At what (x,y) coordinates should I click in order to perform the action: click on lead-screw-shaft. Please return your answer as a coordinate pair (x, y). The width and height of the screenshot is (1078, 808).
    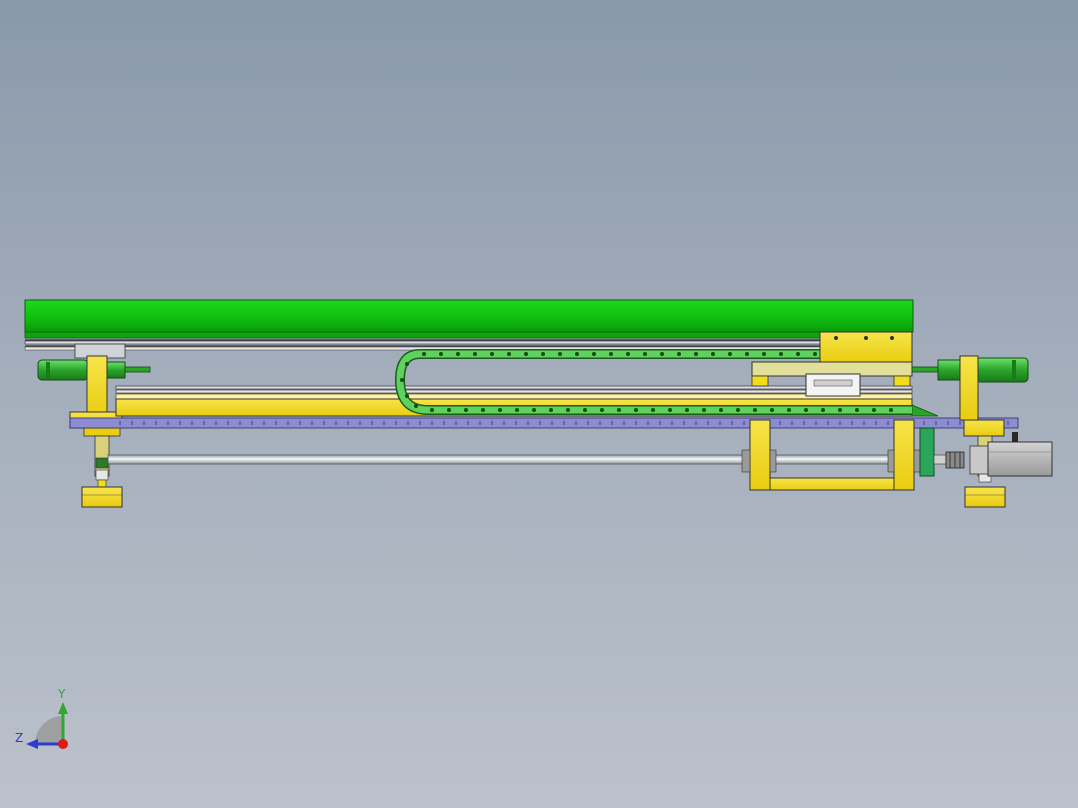
    Looking at the image, I should click on (508, 459).